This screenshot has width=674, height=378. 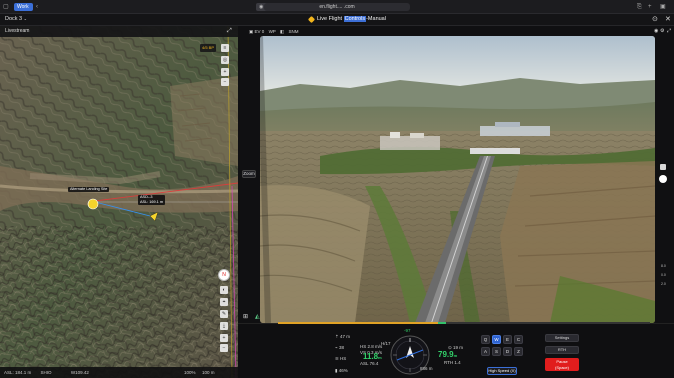 I want to click on speed-small-value: 886 m, so click(x=426, y=368).